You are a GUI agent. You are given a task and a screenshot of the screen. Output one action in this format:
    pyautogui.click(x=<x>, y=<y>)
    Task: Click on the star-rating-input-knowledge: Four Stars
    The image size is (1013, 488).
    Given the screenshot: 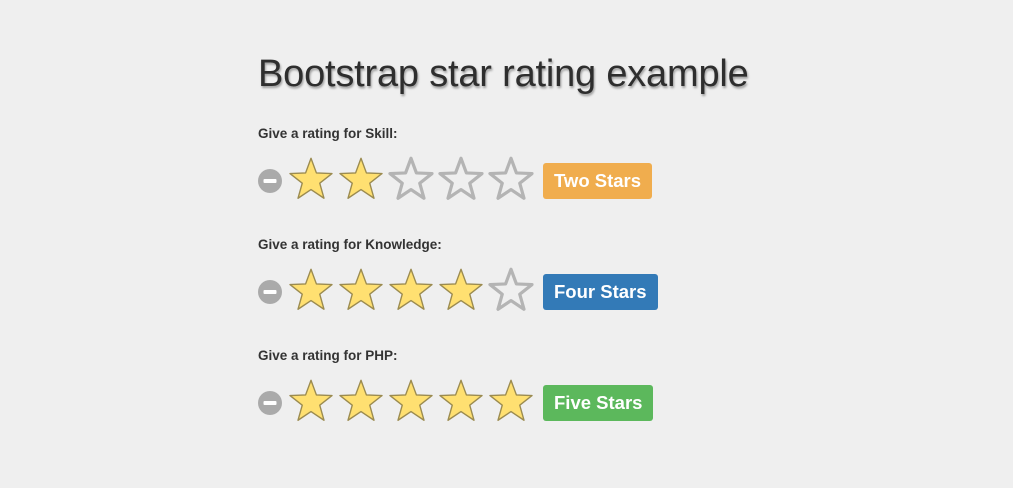 What is the action you would take?
    pyautogui.click(x=558, y=290)
    